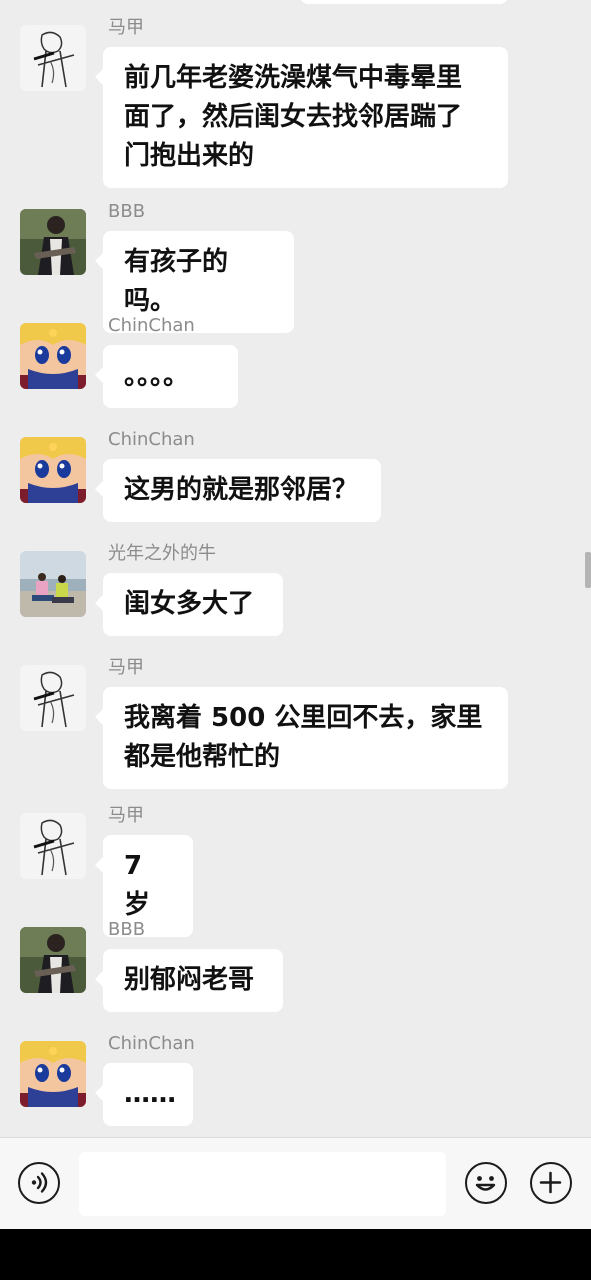 The image size is (591, 1280). Describe the element at coordinates (486, 1183) in the screenshot. I see `emoji-icon` at that location.